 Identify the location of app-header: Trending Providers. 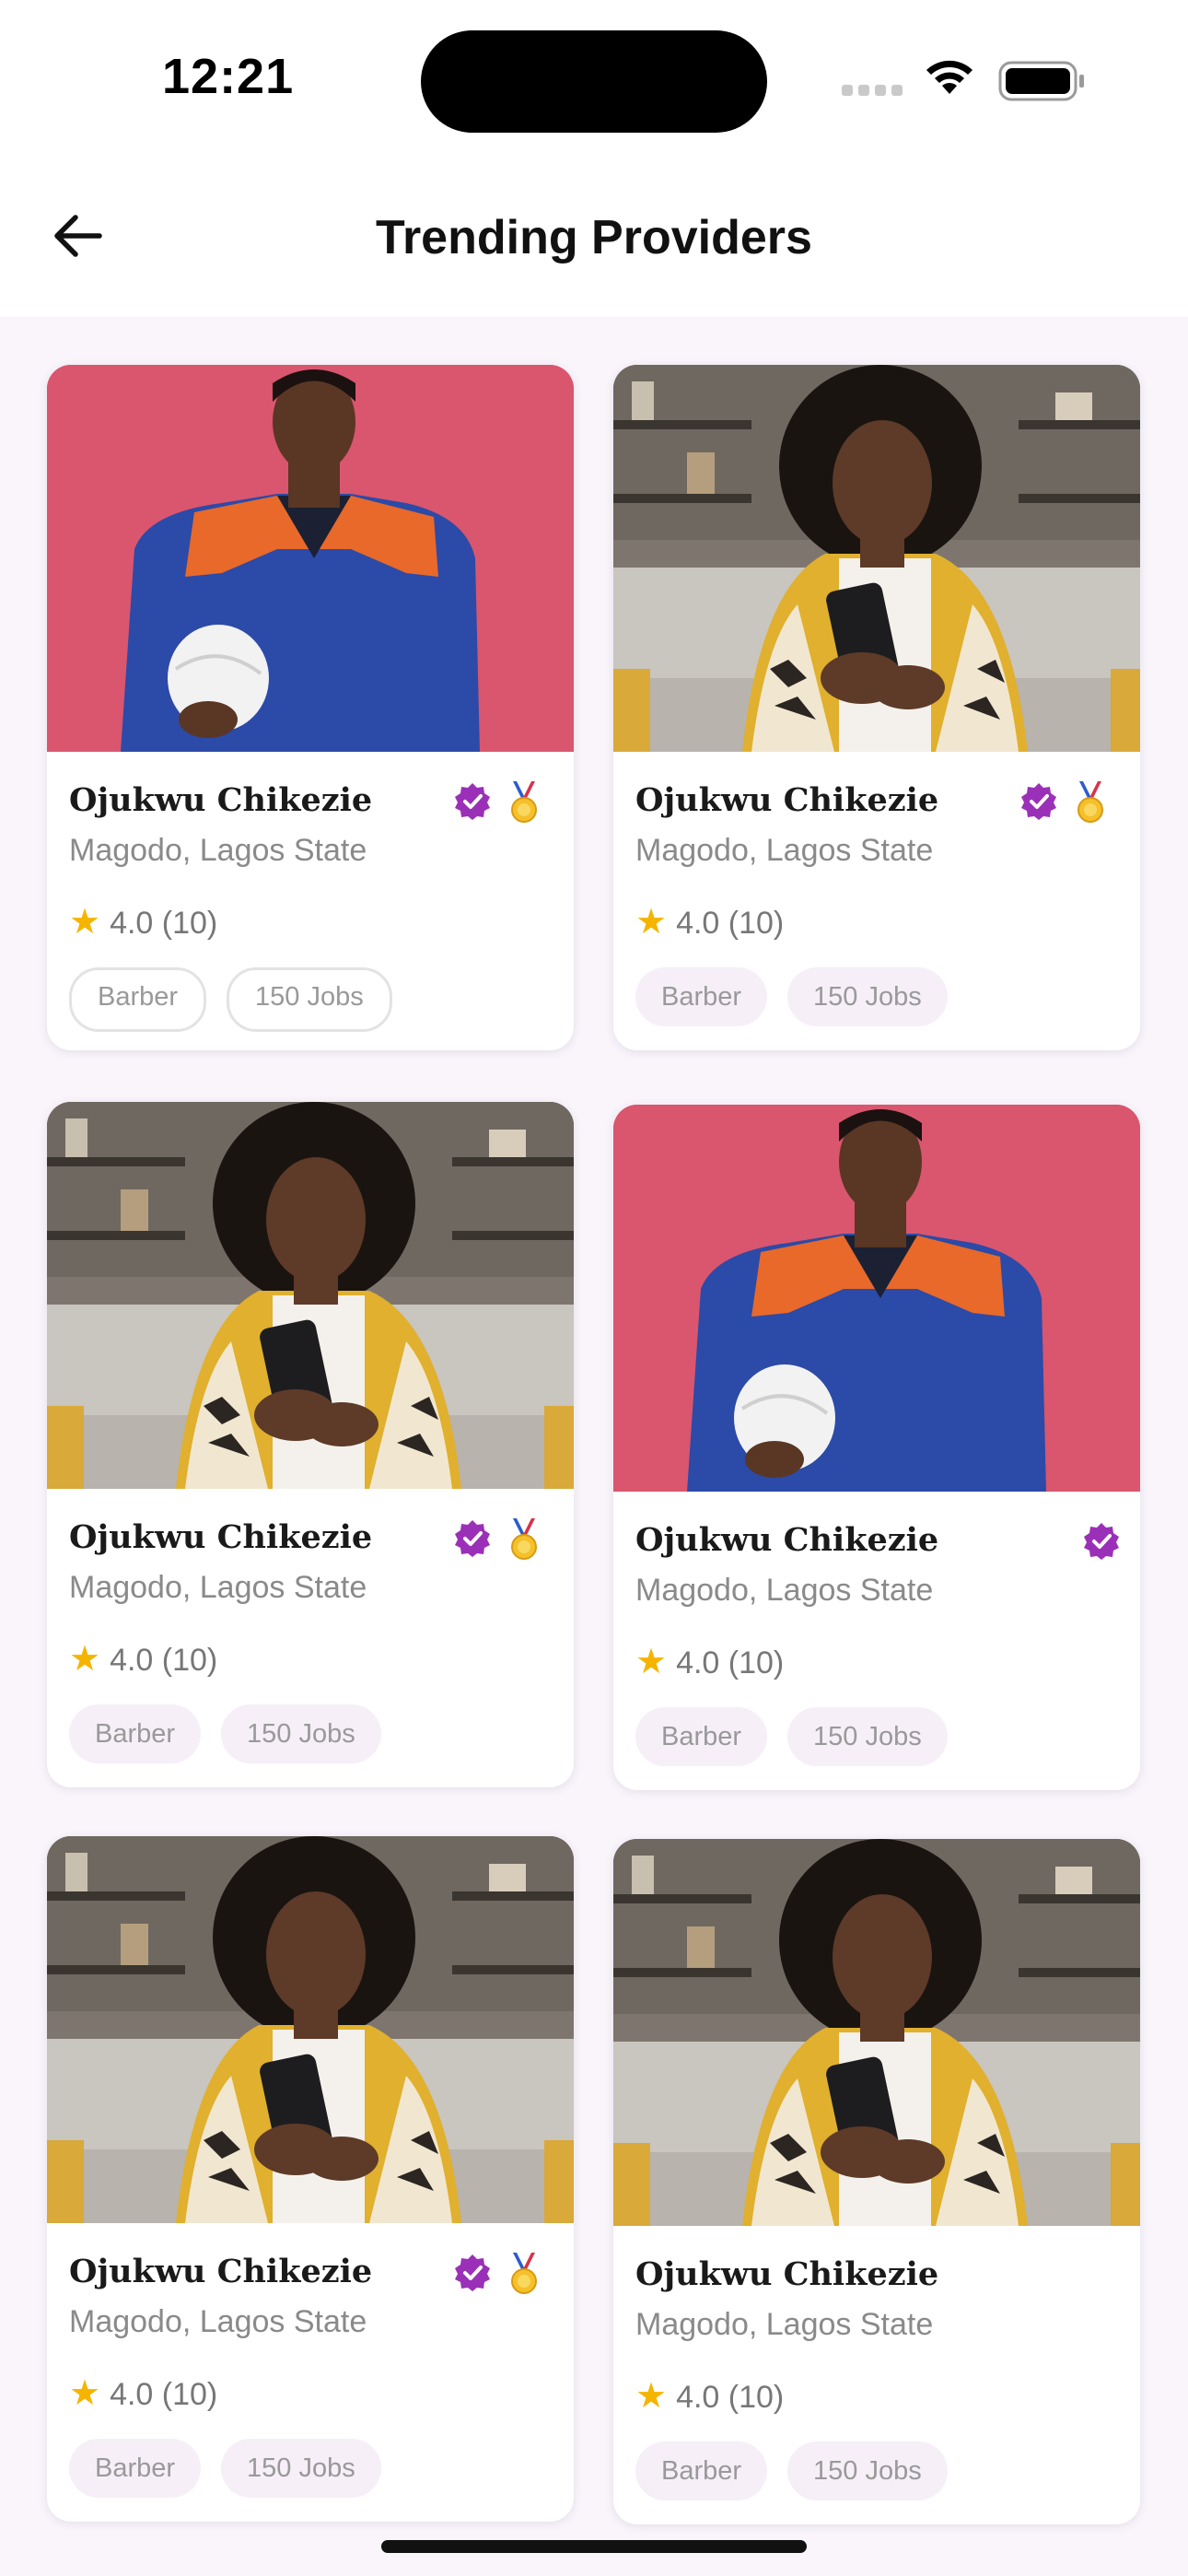
(594, 237).